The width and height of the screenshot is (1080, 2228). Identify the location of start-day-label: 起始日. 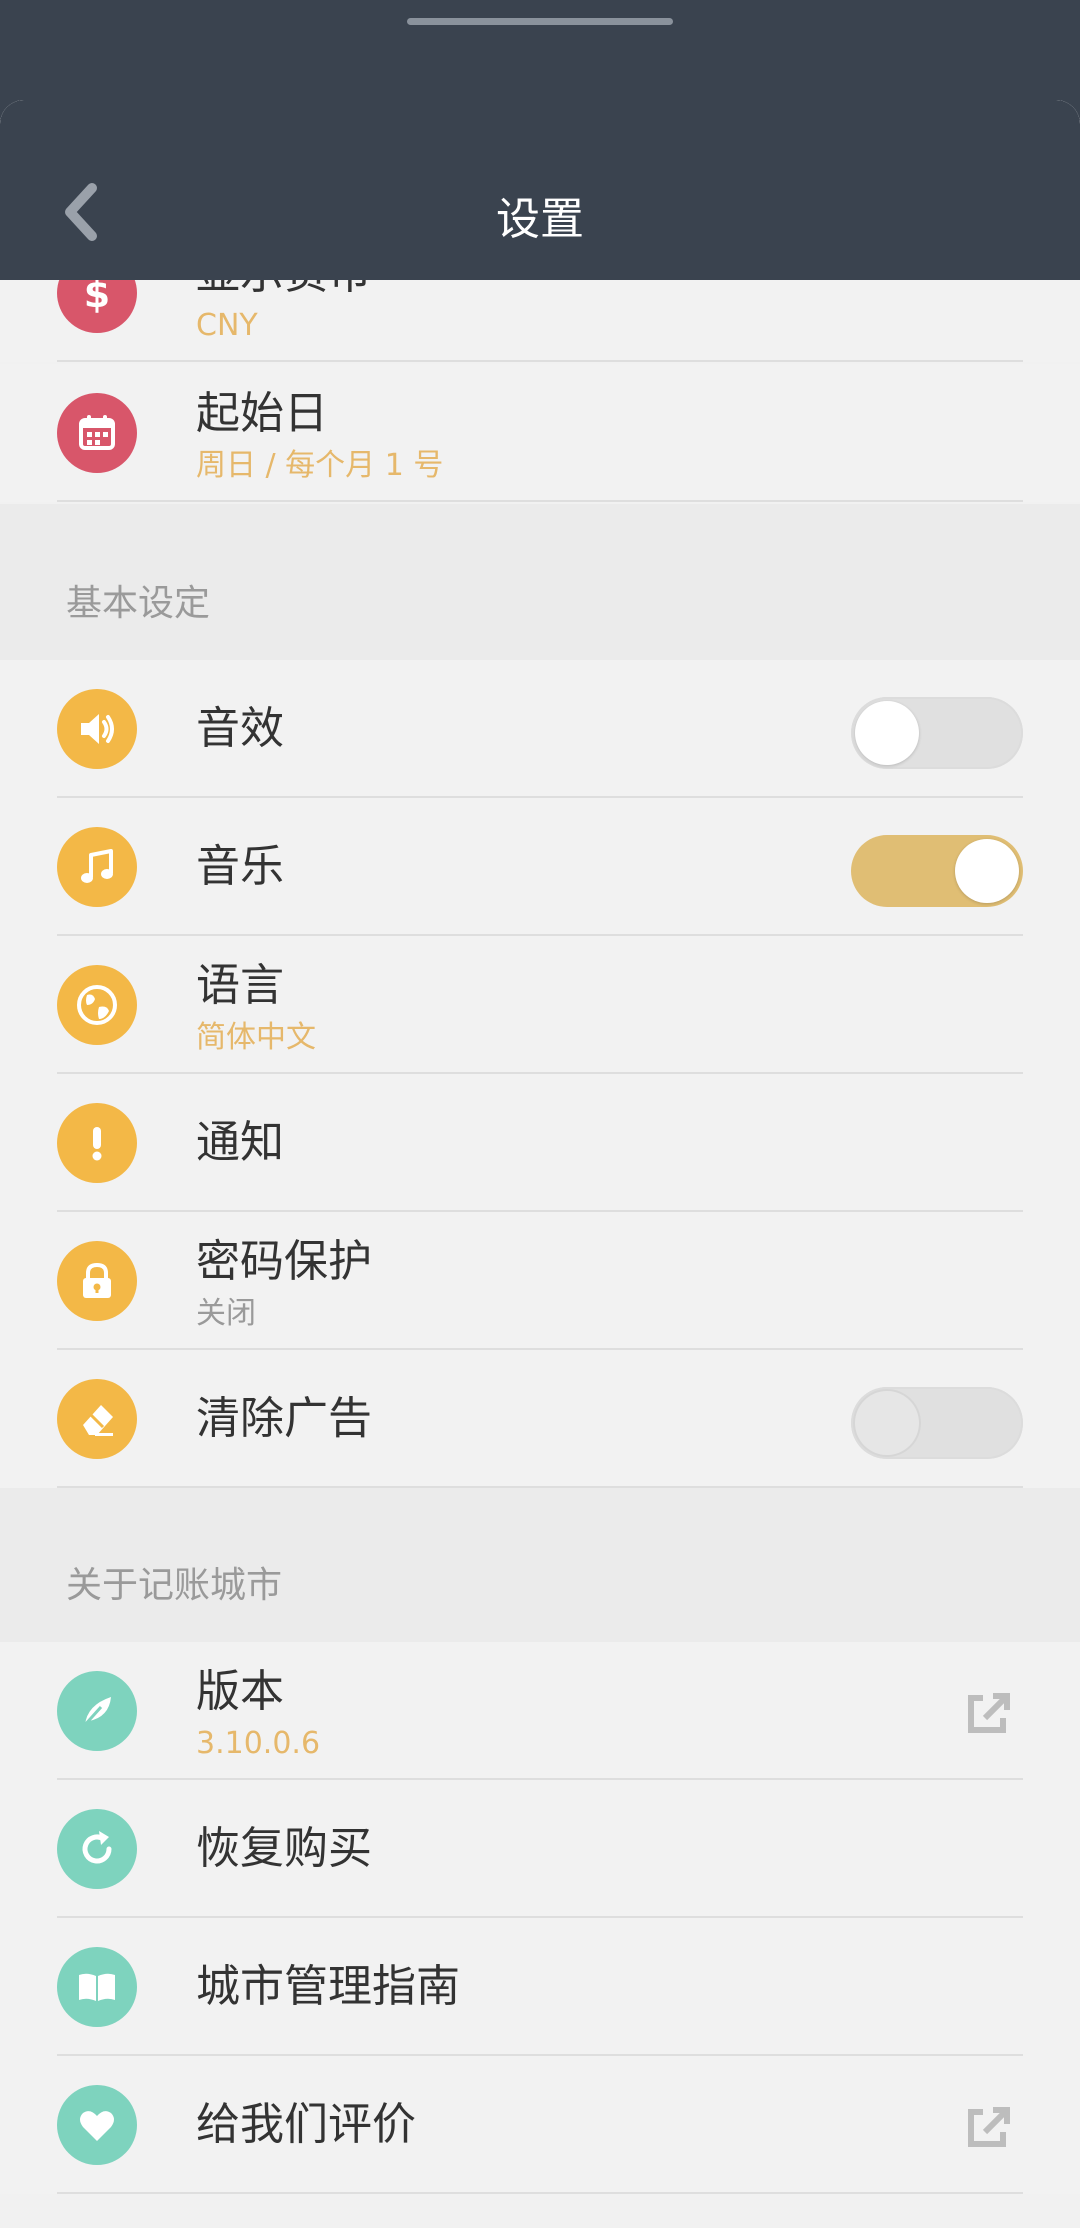
(262, 413).